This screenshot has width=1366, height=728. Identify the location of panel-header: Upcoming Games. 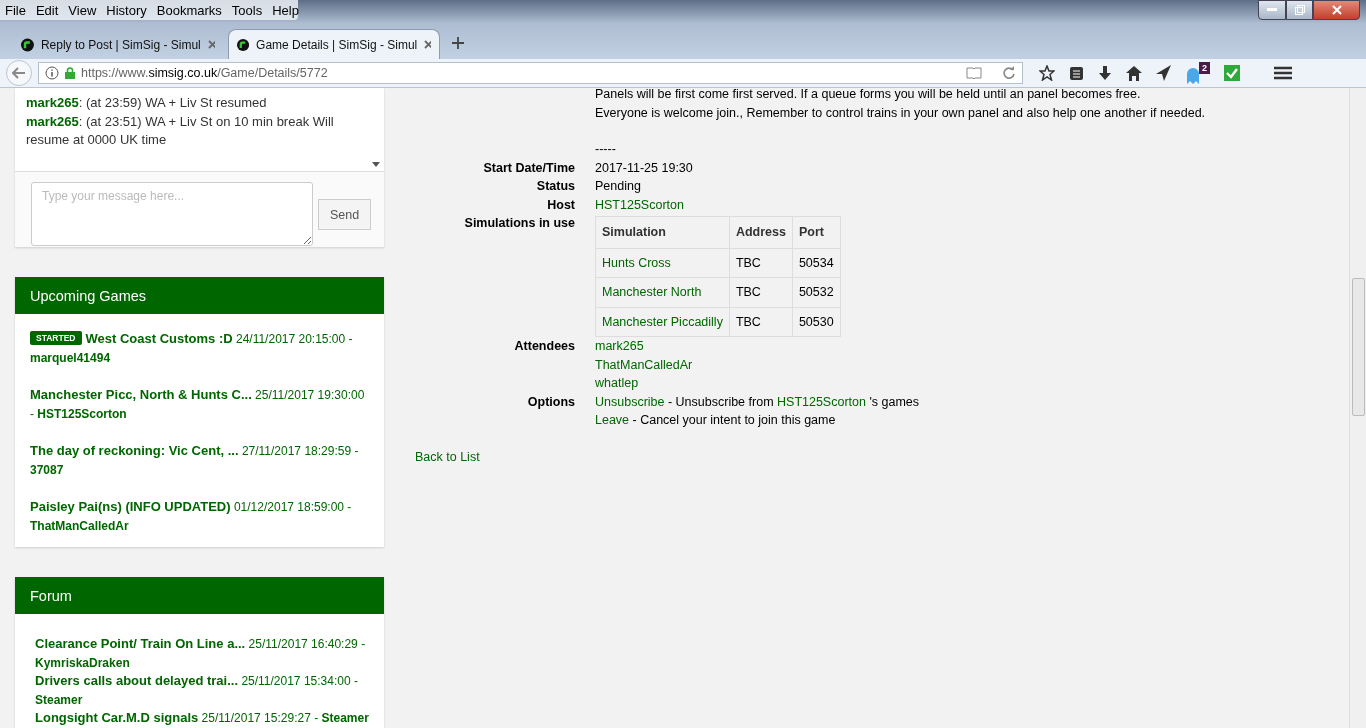
(199, 295).